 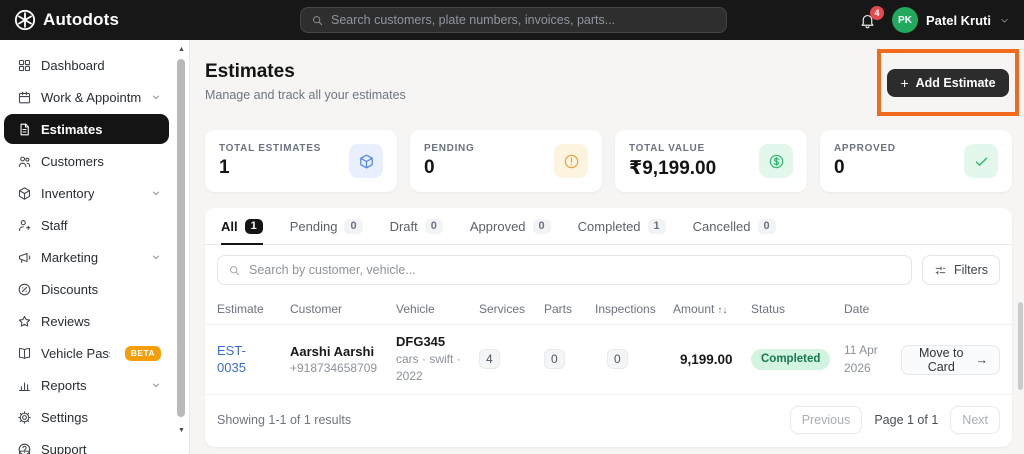 I want to click on tab-label: All, so click(x=229, y=226).